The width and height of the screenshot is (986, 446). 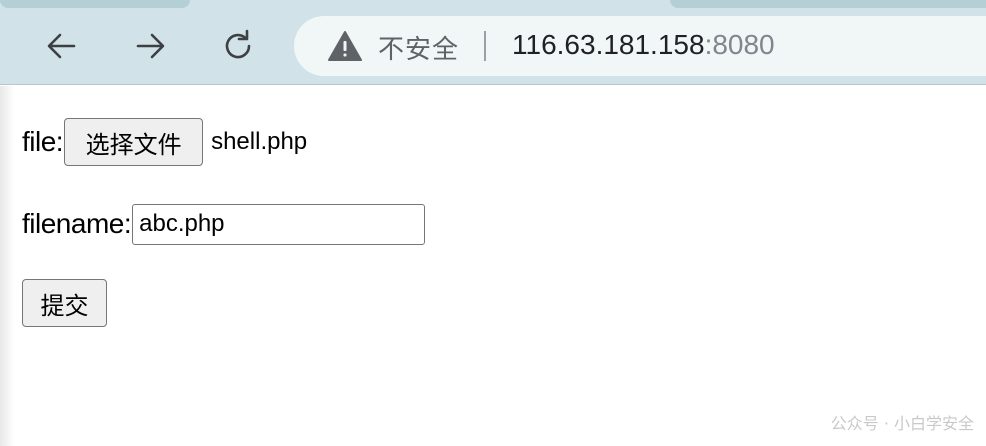 What do you see at coordinates (345, 46) in the screenshot?
I see `warning-triangle-icon` at bounding box center [345, 46].